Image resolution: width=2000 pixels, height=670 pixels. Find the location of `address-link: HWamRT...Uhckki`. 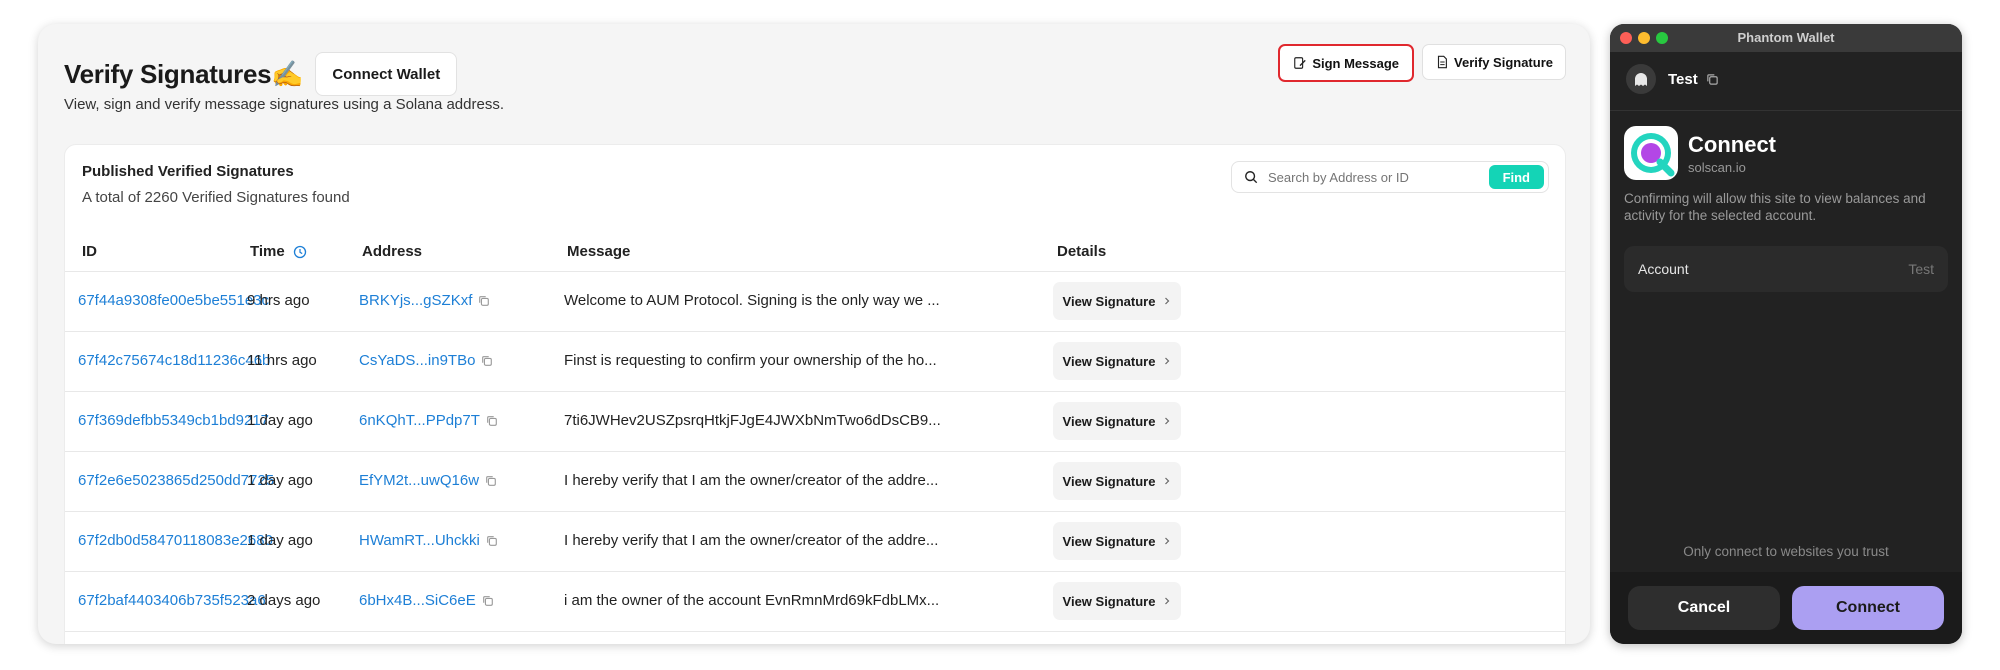

address-link: HWamRT...Uhckki is located at coordinates (419, 540).